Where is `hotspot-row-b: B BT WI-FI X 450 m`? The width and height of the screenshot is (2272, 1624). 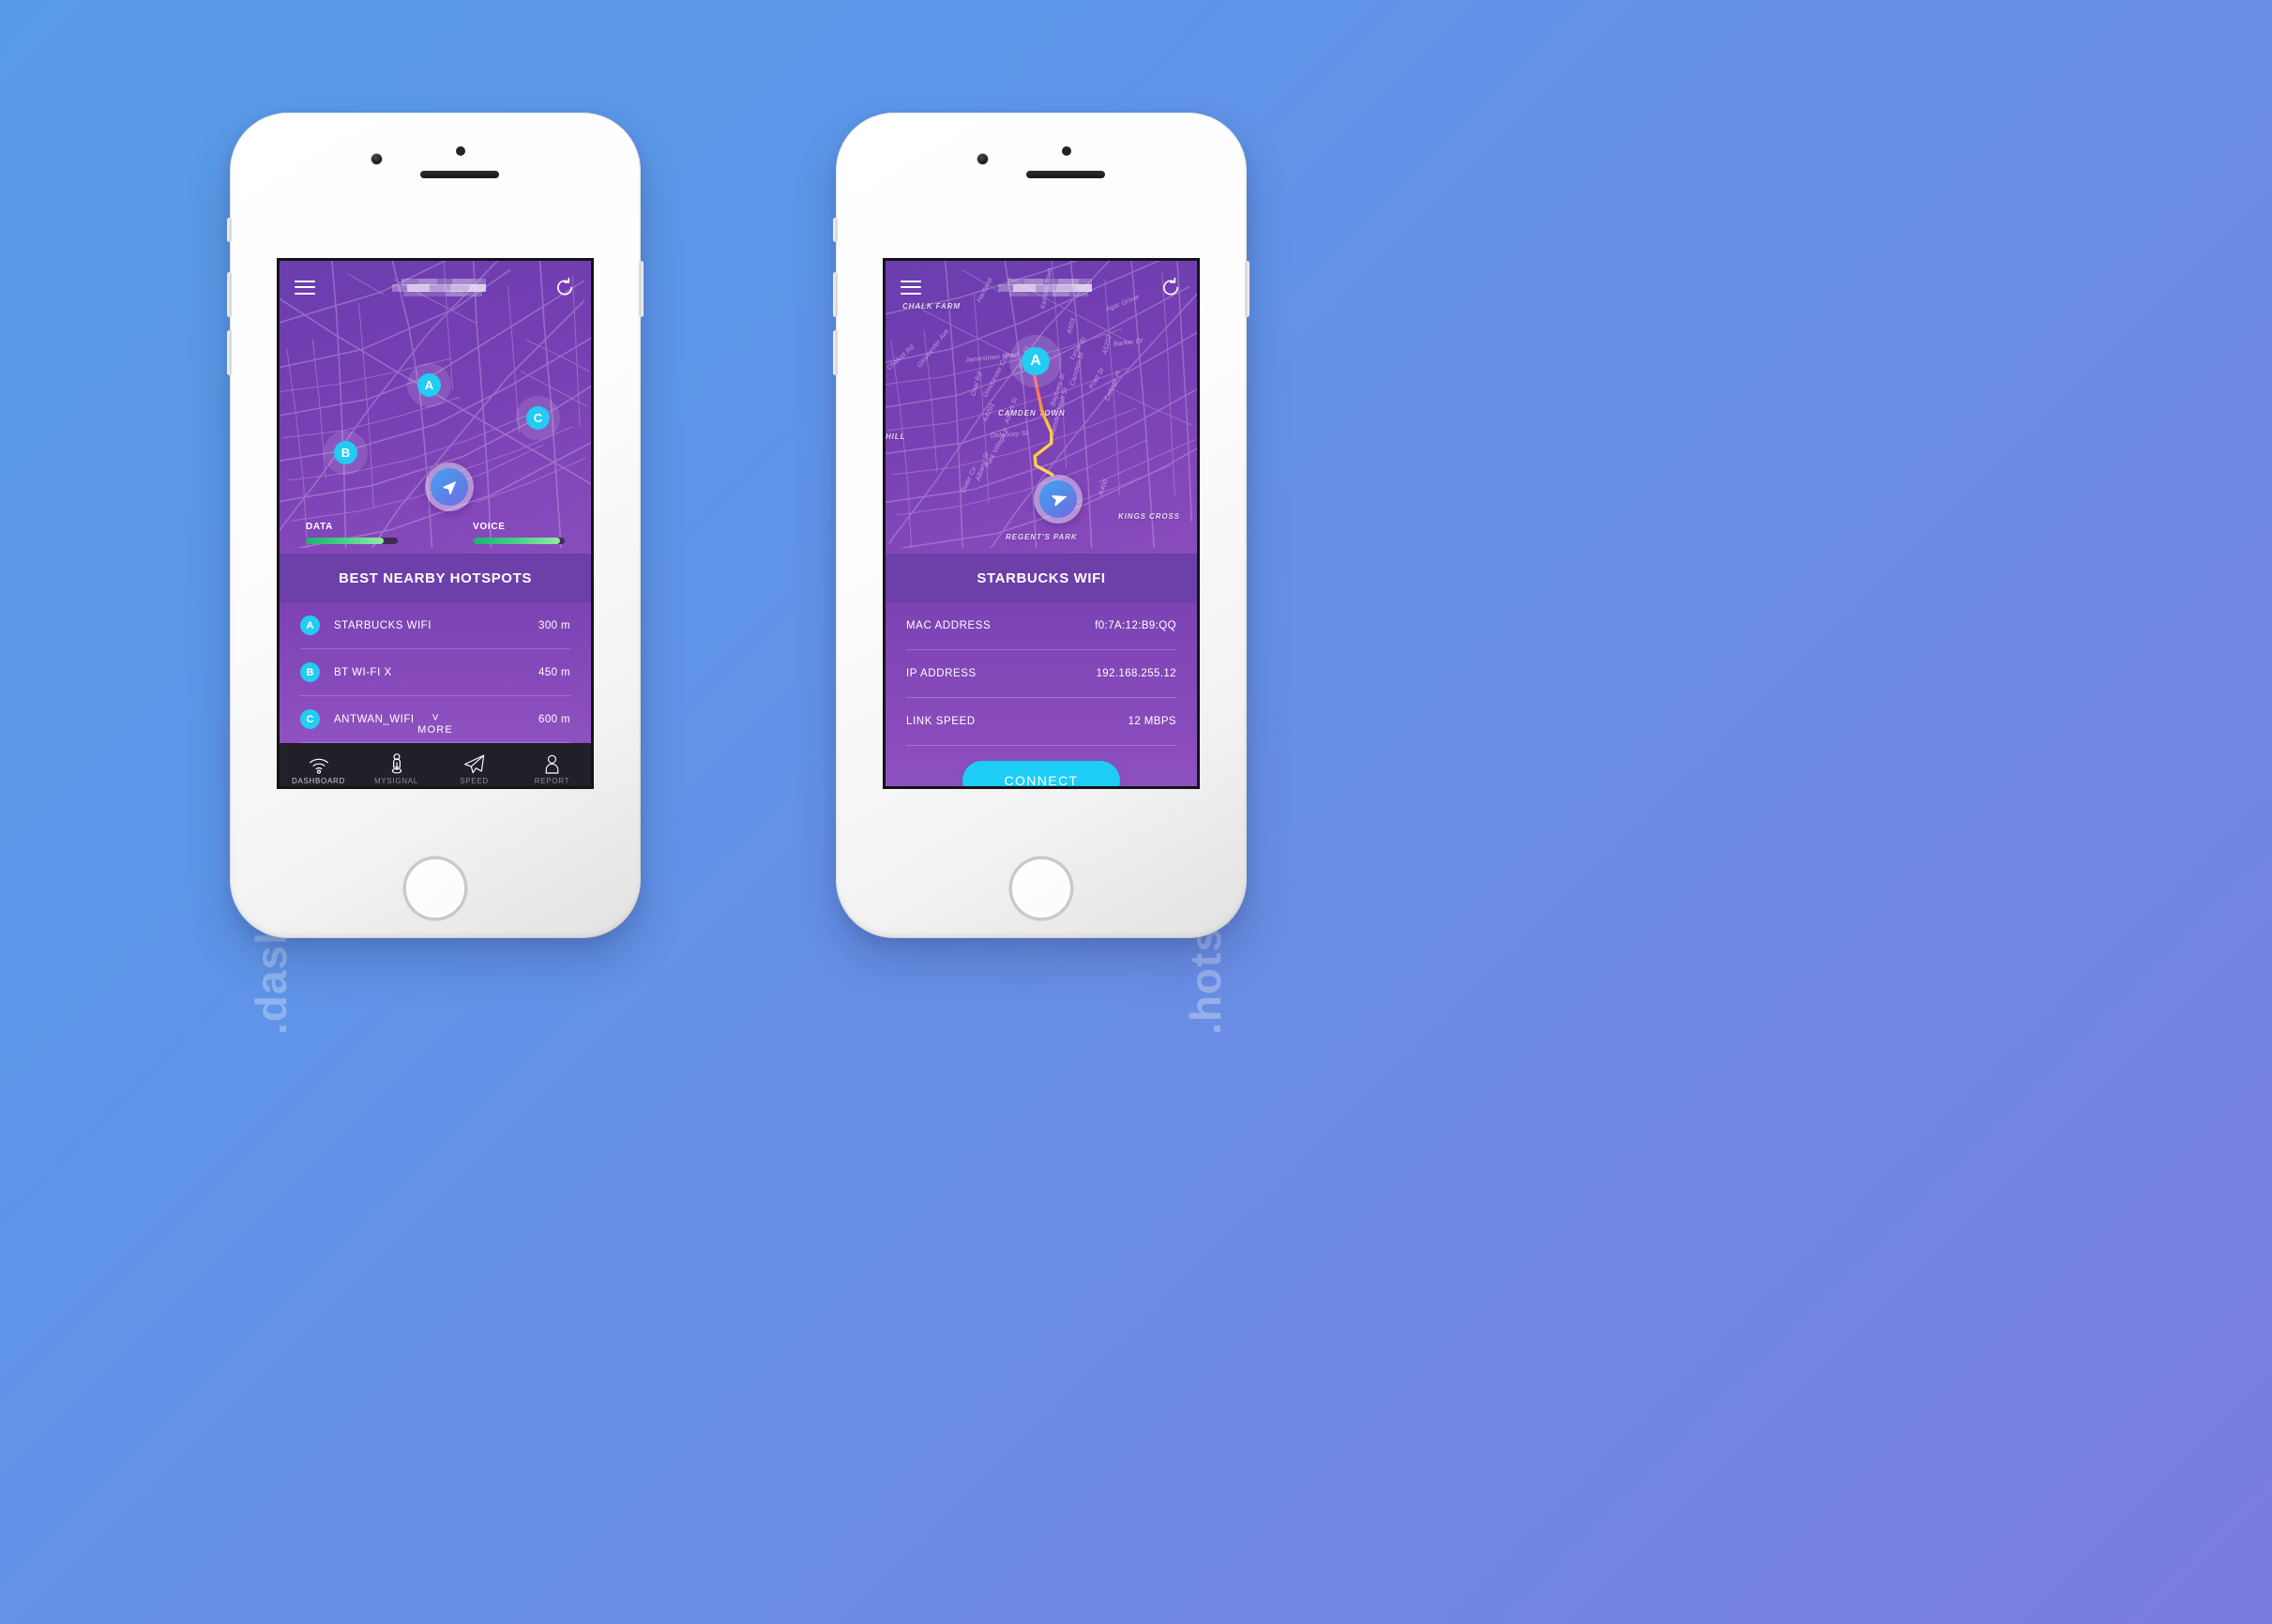
hotspot-row-b: B BT WI-FI X 450 m is located at coordinates (435, 673).